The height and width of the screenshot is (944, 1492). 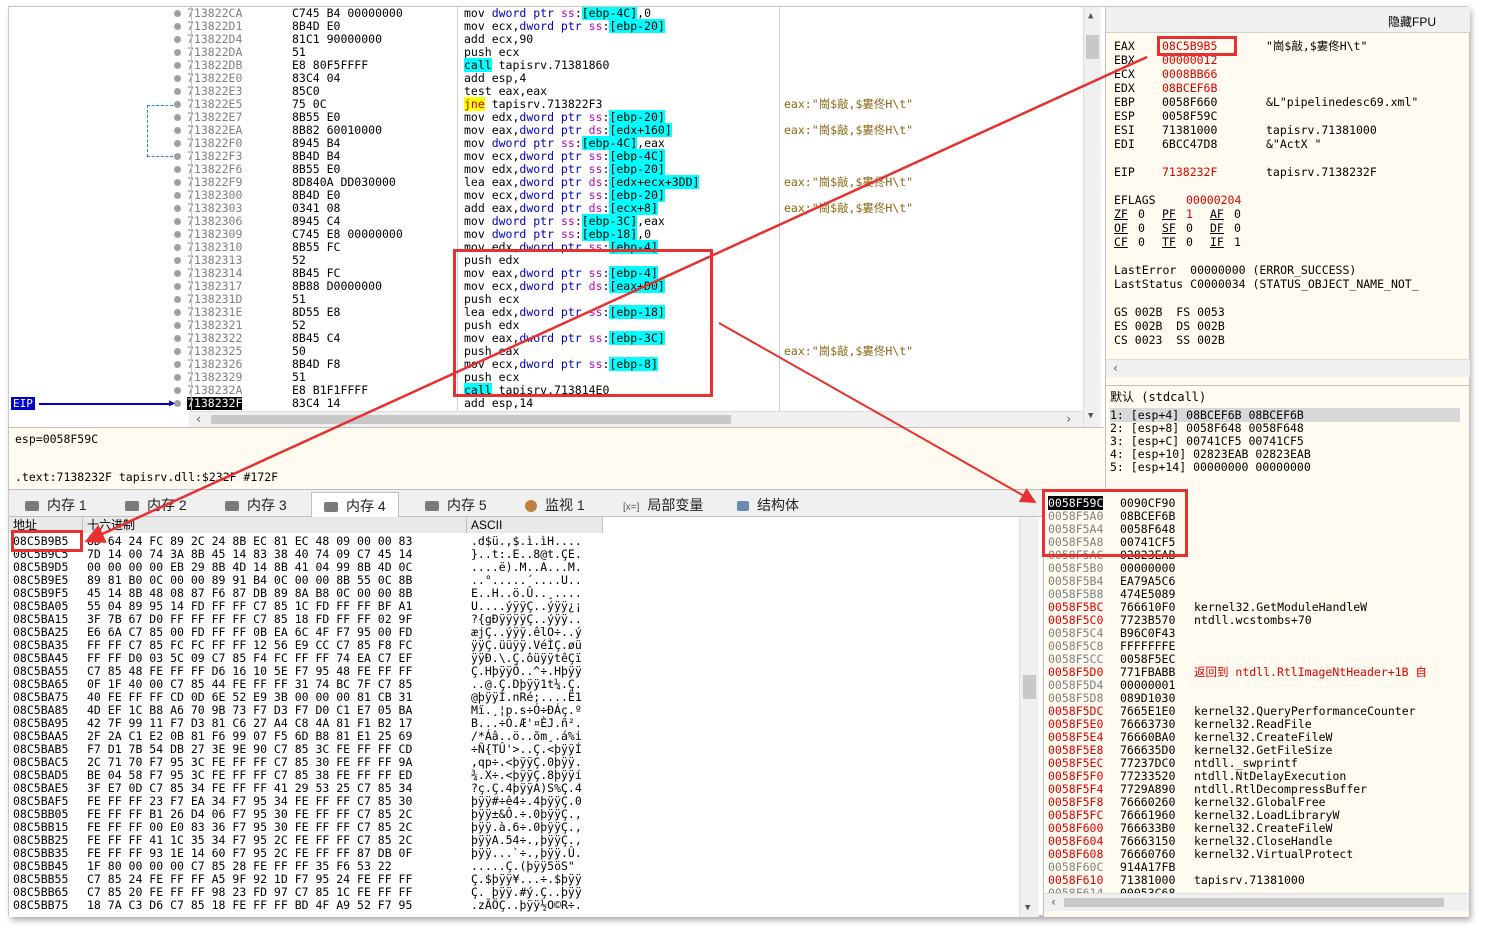 What do you see at coordinates (1076, 711) in the screenshot?
I see `stack-address: 0058F5DC` at bounding box center [1076, 711].